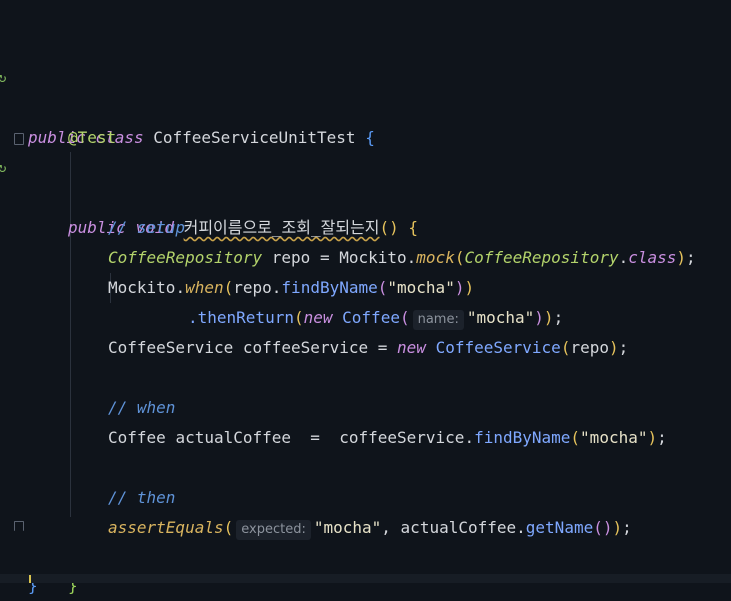  What do you see at coordinates (19, 139) in the screenshot?
I see `fold-toggle-icon` at bounding box center [19, 139].